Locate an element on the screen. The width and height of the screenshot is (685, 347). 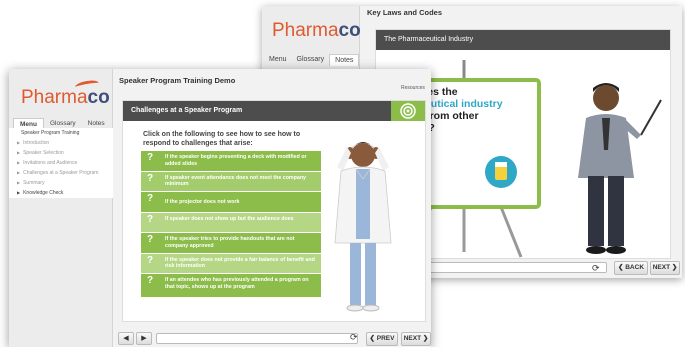
player-controls: ◀ ▶ ⟳ ❮ PREV NEXT ❯ is located at coordinates (274, 339).